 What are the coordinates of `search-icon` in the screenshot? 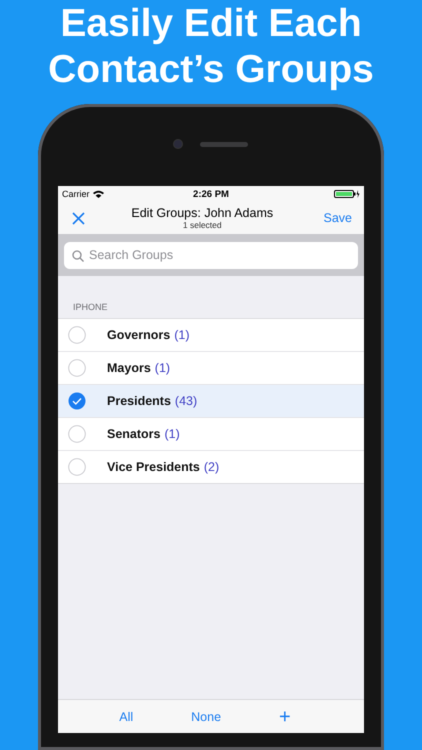 It's located at (78, 256).